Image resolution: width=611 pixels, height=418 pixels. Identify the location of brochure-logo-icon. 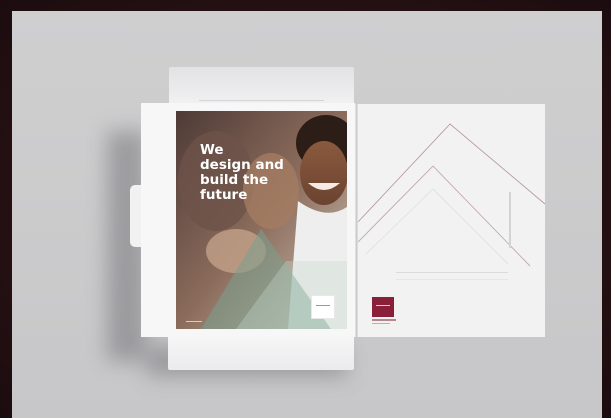
(323, 307).